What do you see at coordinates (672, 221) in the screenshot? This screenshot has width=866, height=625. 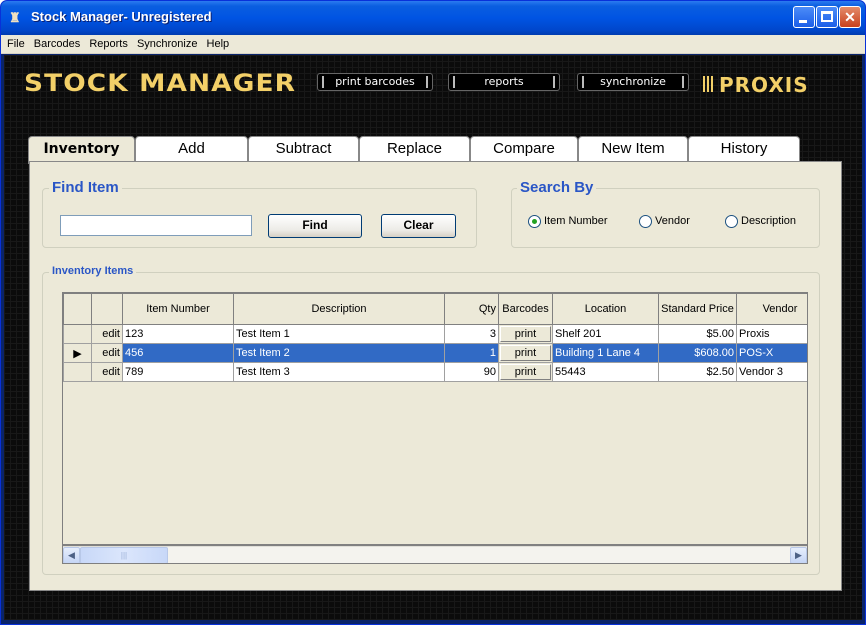 I see `radio-label: Vendor` at bounding box center [672, 221].